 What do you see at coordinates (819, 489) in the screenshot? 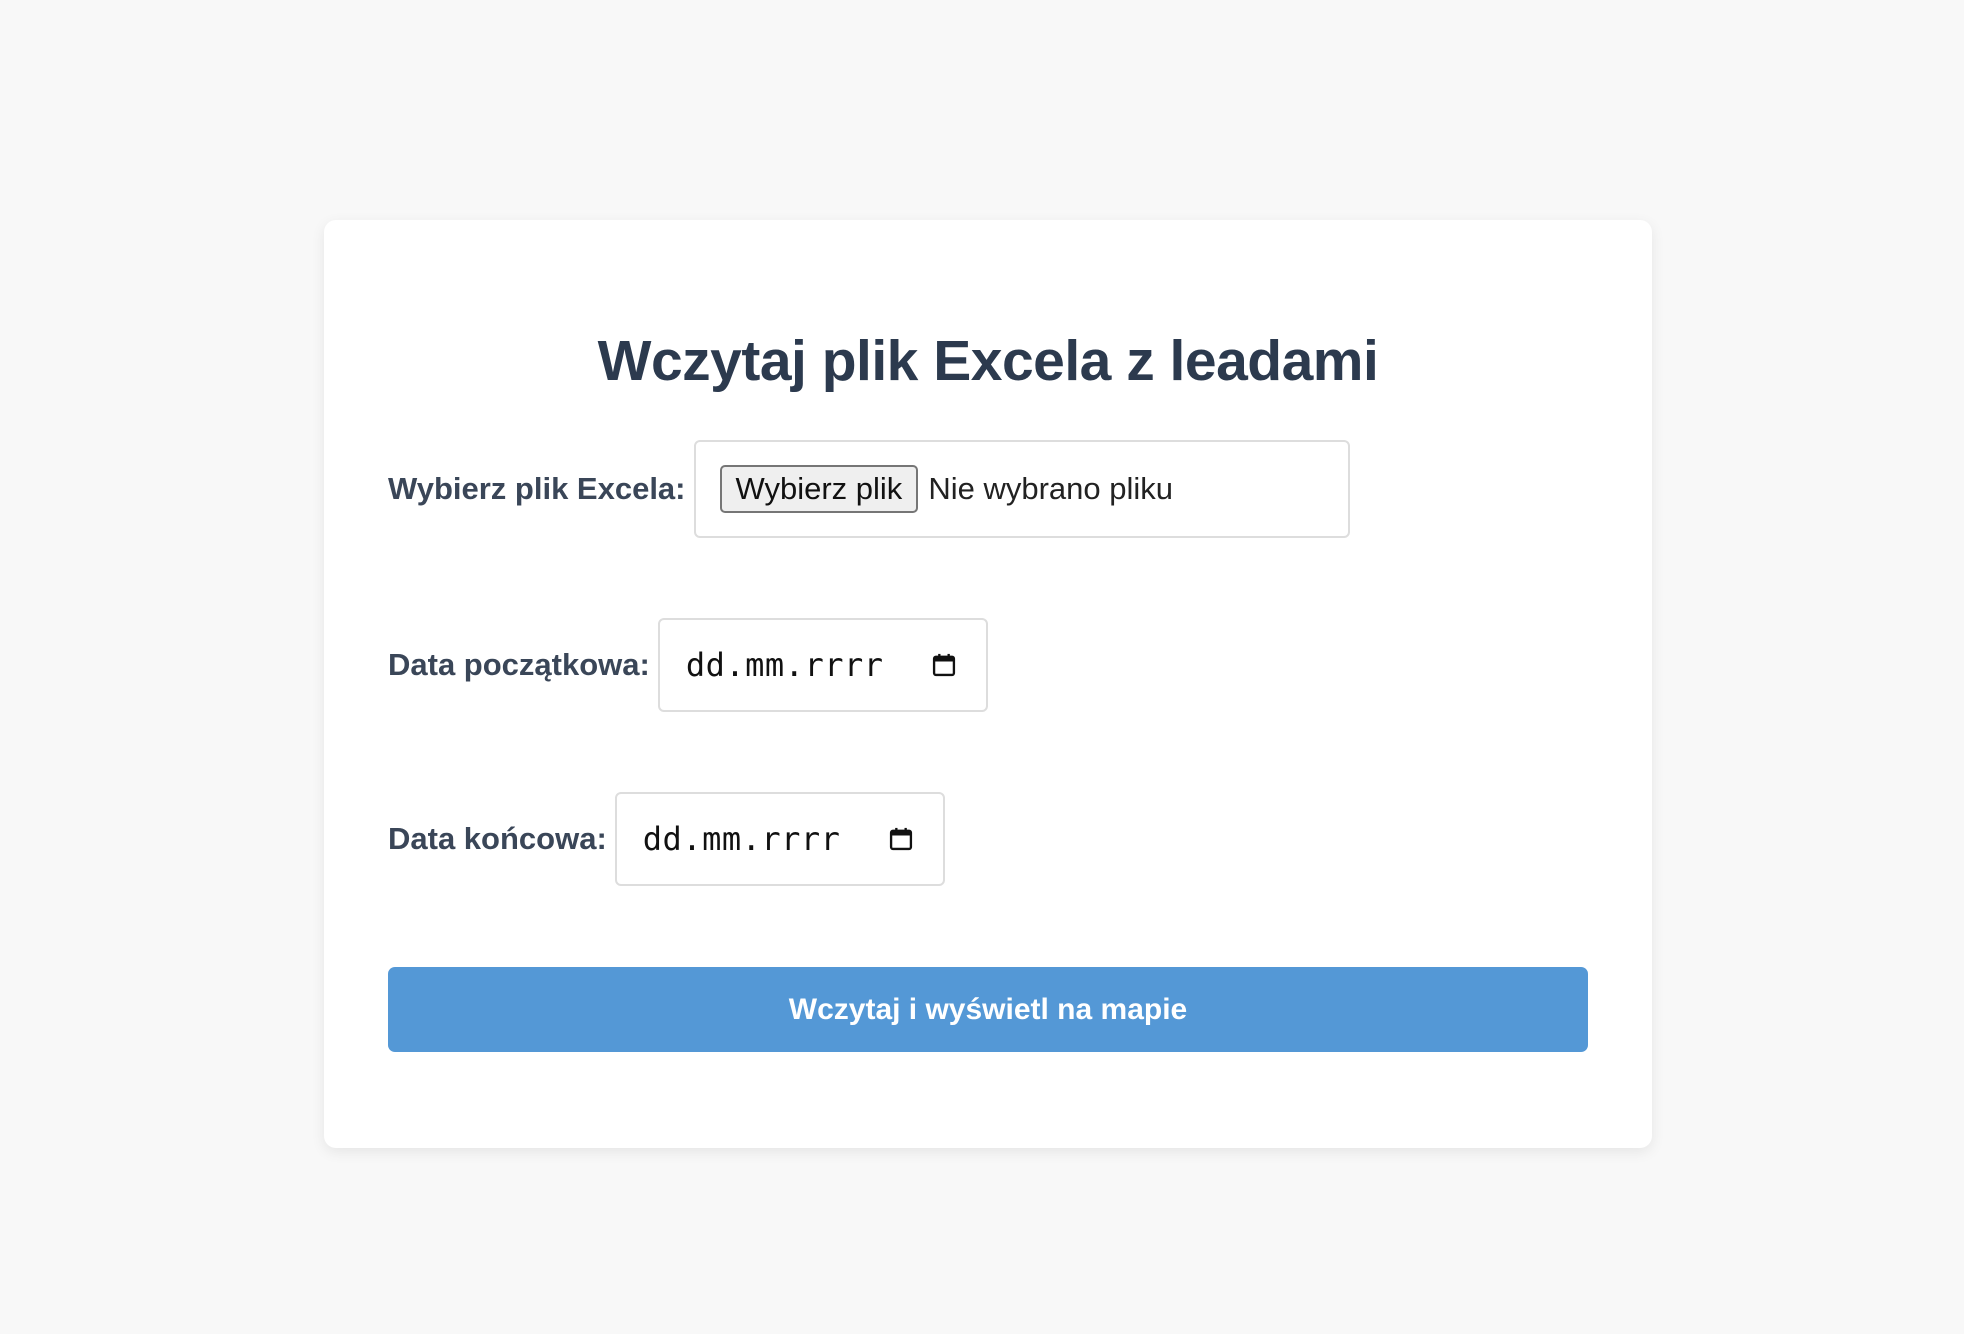
I see `choose-file-button: Wybierz plik` at bounding box center [819, 489].